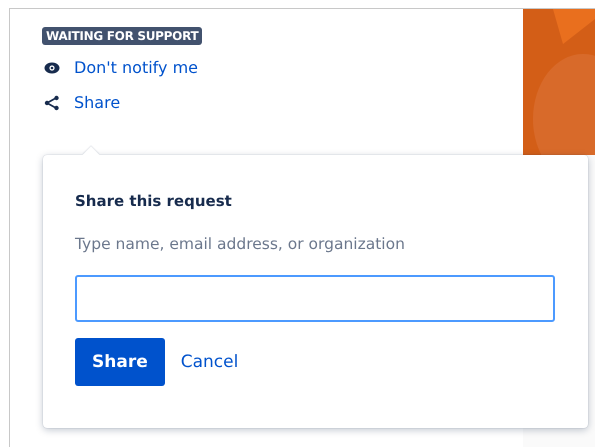 This screenshot has width=595, height=447. Describe the element at coordinates (154, 201) in the screenshot. I see `popup-title: Share this request` at that location.